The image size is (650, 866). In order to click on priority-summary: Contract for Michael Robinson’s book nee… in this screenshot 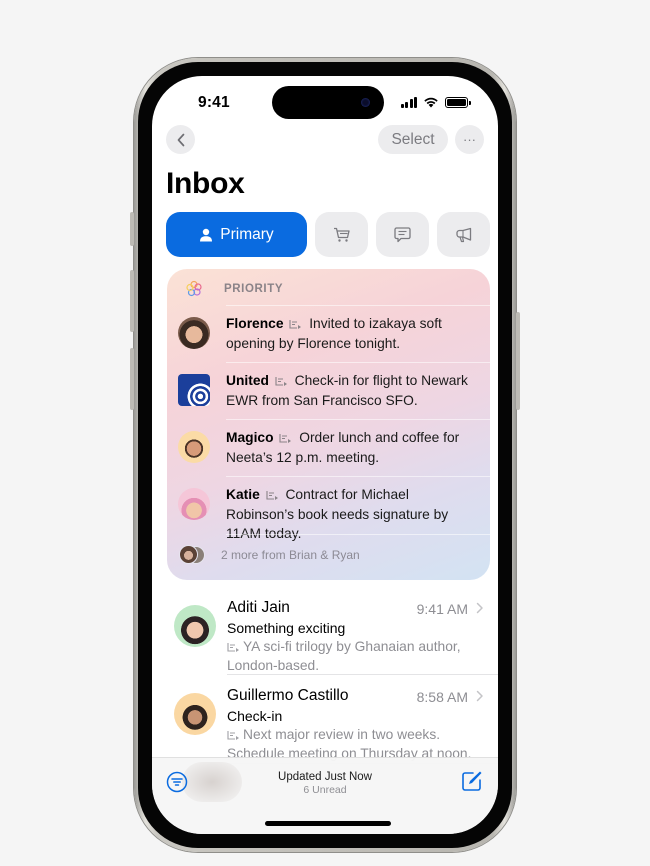, I will do `click(337, 514)`.